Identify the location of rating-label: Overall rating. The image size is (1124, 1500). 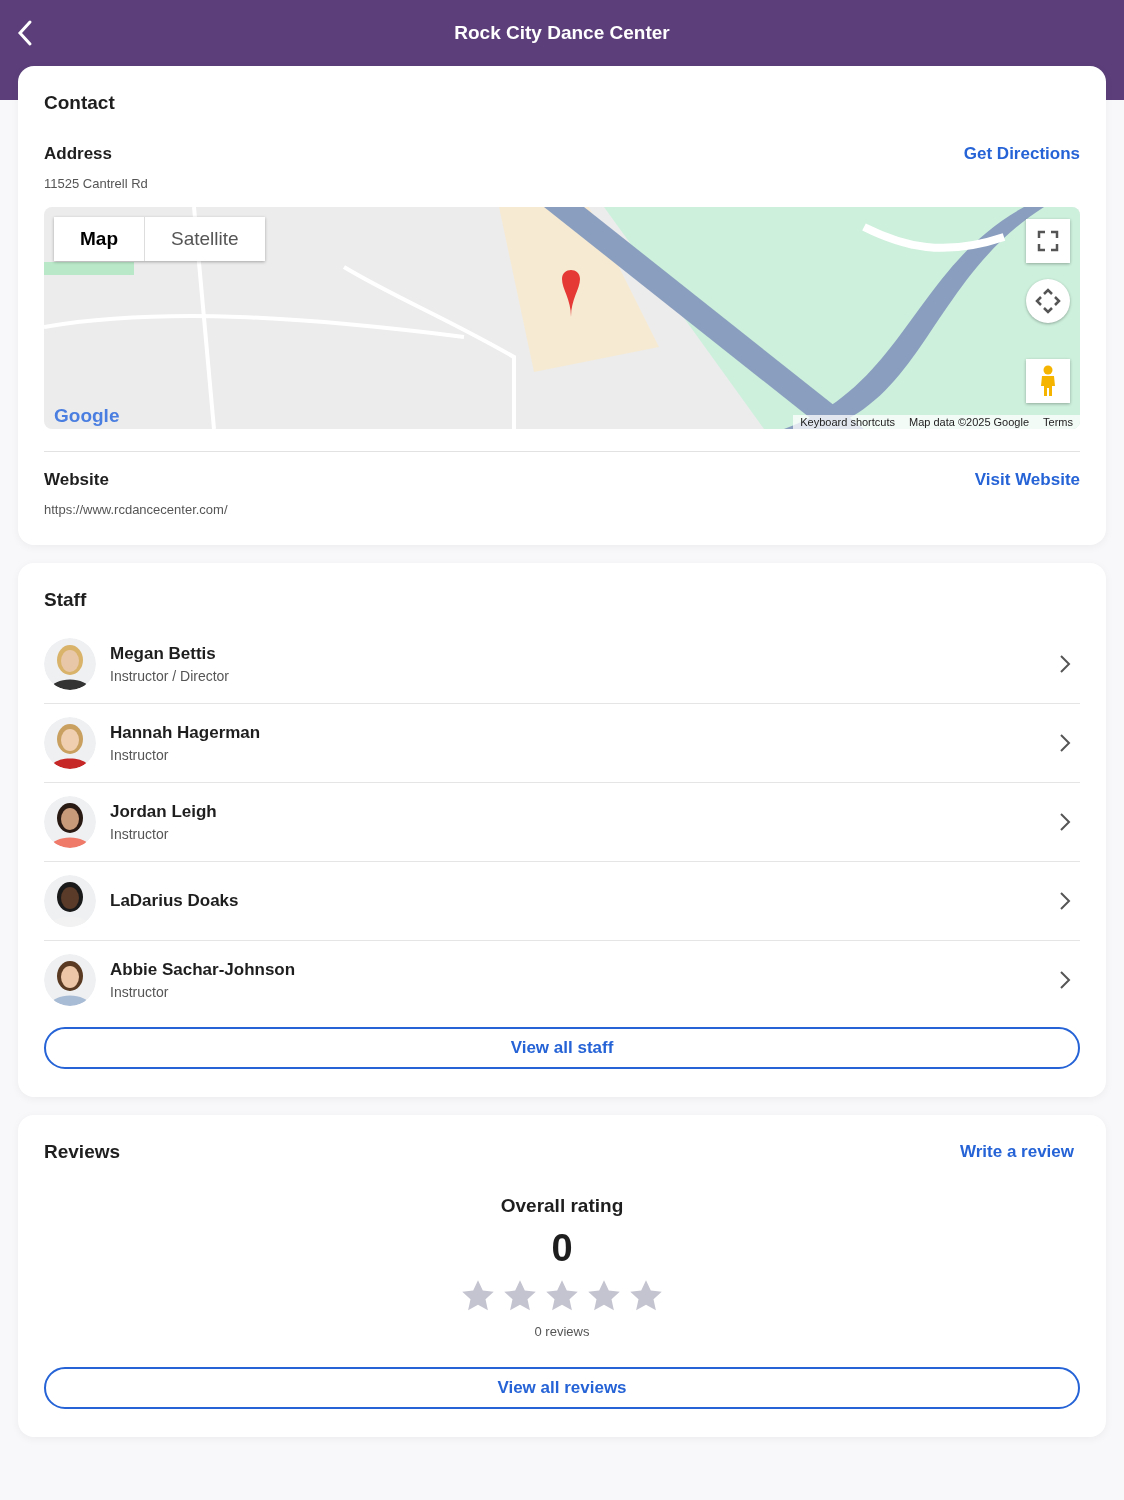
(562, 1206).